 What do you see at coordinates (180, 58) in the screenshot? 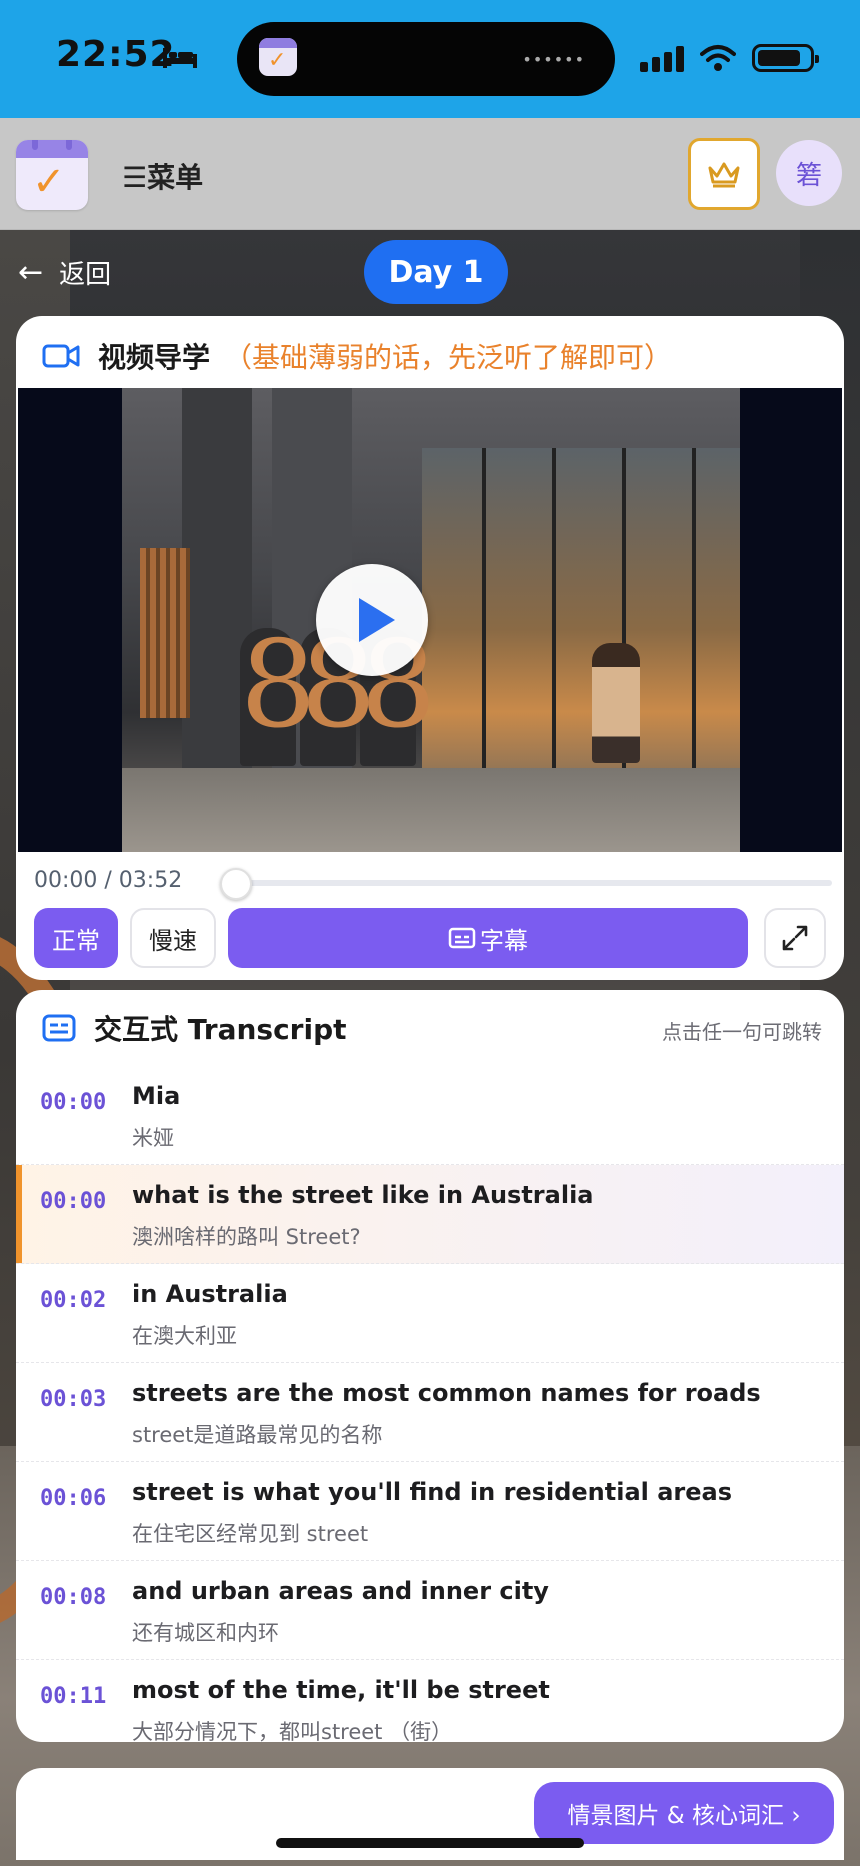
I see `sleep-bed-icon` at bounding box center [180, 58].